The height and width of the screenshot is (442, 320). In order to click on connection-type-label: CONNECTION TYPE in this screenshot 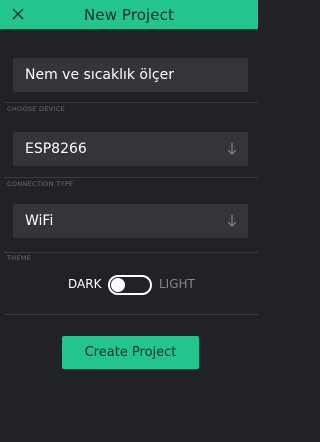, I will do `click(40, 184)`.